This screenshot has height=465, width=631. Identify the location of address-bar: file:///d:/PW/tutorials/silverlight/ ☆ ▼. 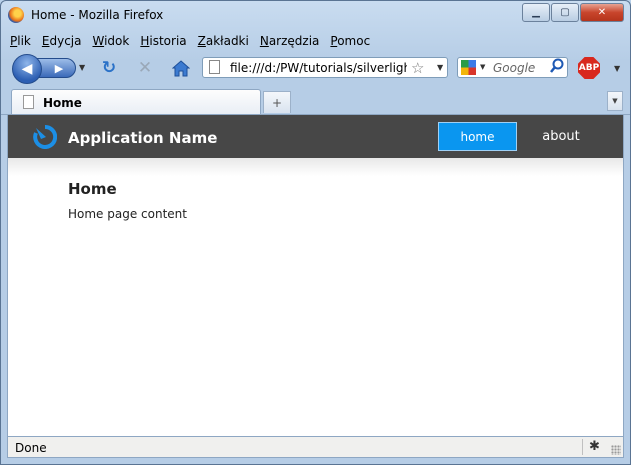
(325, 67).